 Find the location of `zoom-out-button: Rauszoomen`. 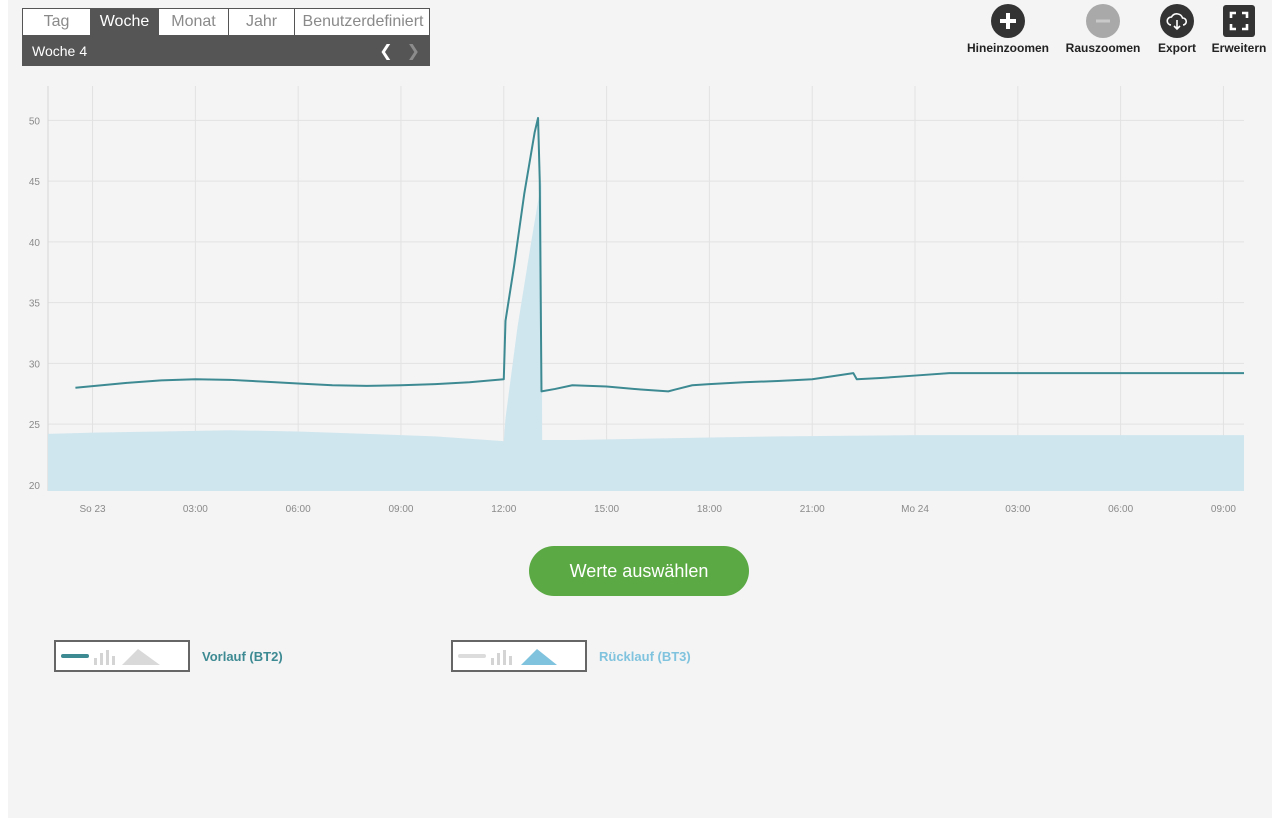

zoom-out-button: Rauszoomen is located at coordinates (1103, 29).